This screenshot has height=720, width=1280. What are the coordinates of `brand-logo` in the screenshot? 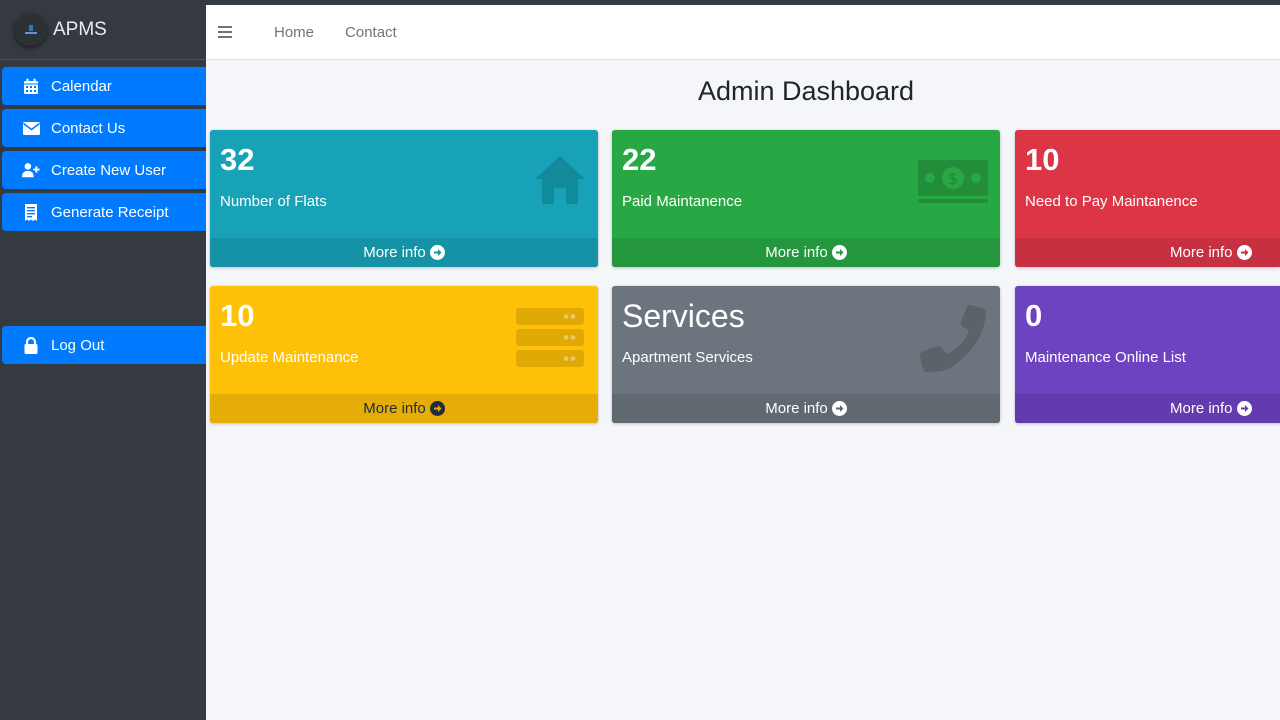 It's located at (30, 29).